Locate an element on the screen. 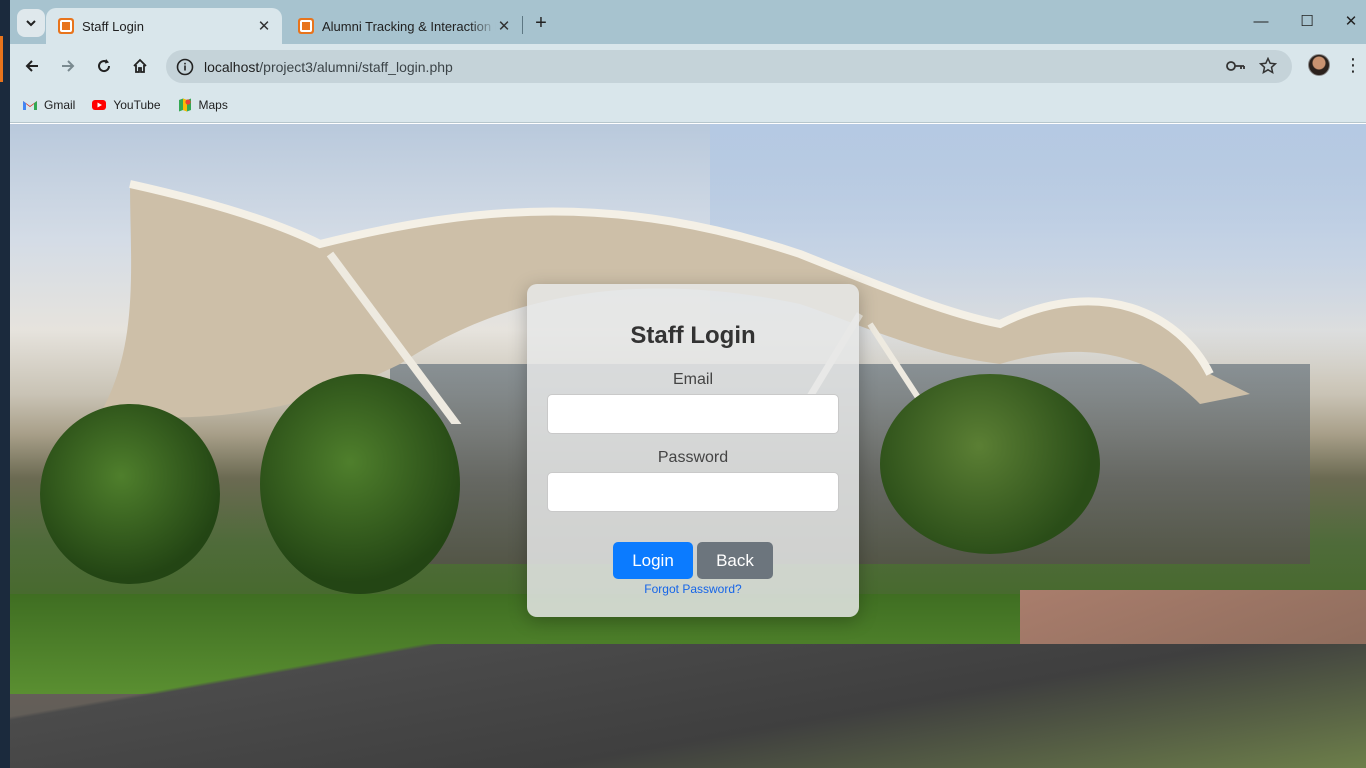 The image size is (1366, 768). bookmark-label: YouTube is located at coordinates (137, 105).